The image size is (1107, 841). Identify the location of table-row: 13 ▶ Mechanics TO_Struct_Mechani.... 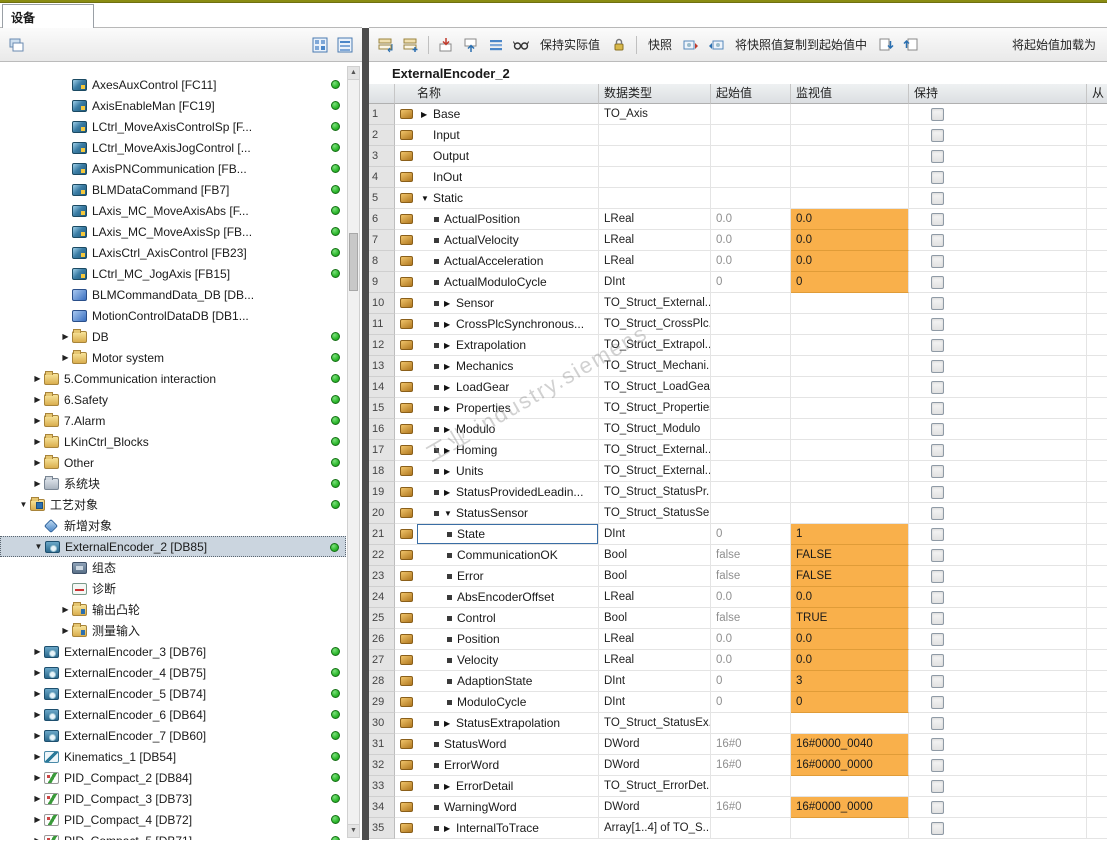
(738, 366).